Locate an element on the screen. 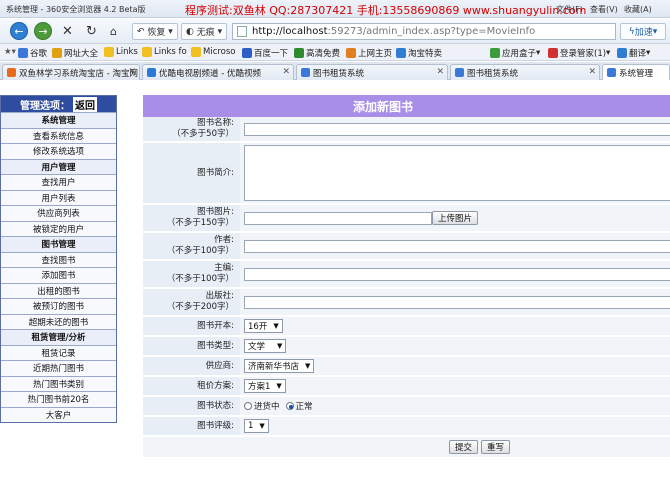 This screenshot has width=670, height=492. app-icon is located at coordinates (495, 53).